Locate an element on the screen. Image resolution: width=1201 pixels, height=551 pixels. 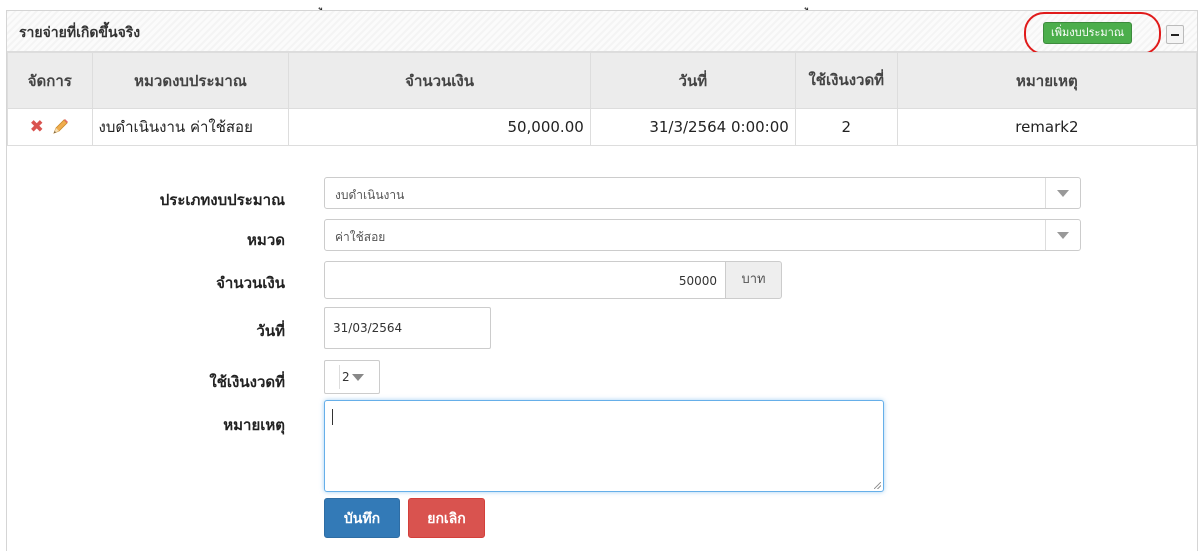
amount-unit-addon: บาท is located at coordinates (753, 280).